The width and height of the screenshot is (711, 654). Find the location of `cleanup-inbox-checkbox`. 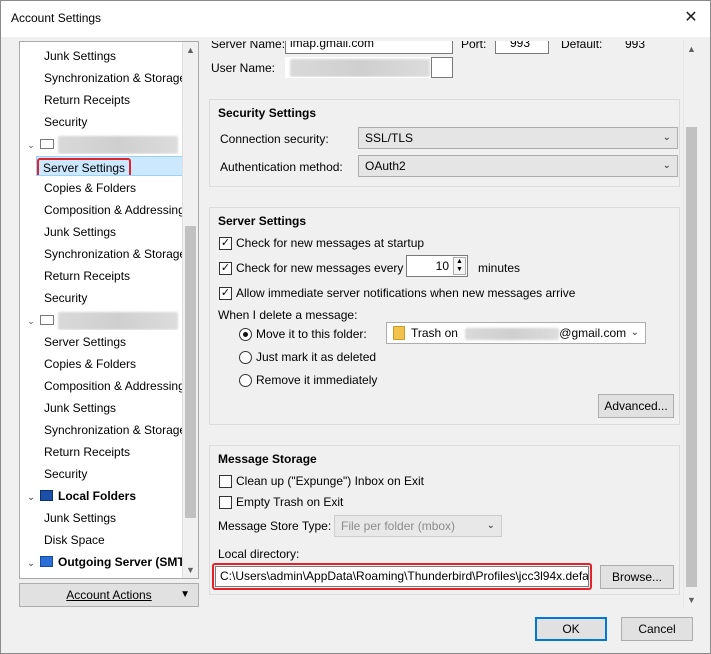

cleanup-inbox-checkbox is located at coordinates (225, 481).